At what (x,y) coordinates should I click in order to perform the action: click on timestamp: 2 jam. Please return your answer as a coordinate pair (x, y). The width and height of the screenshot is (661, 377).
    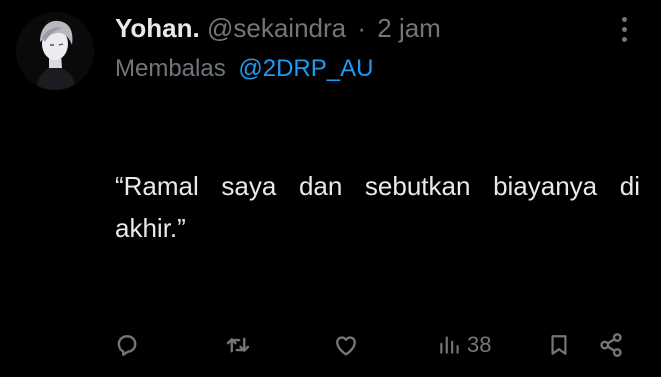
    Looking at the image, I should click on (409, 28).